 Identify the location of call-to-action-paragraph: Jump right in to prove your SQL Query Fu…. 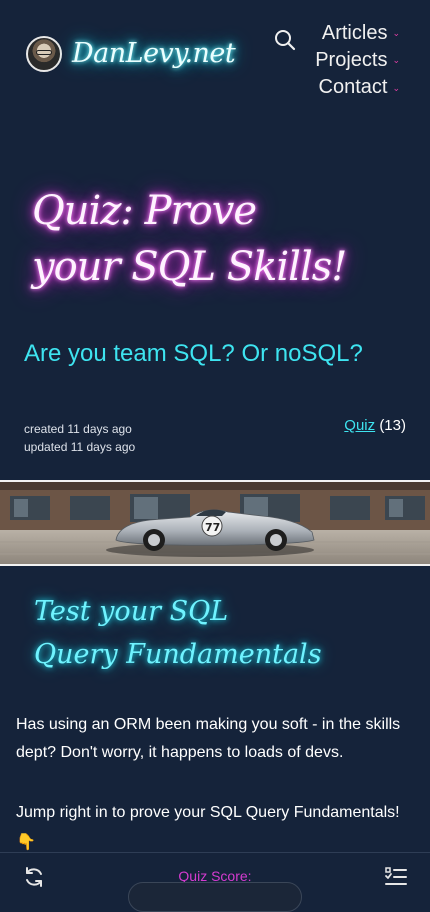
(216, 828).